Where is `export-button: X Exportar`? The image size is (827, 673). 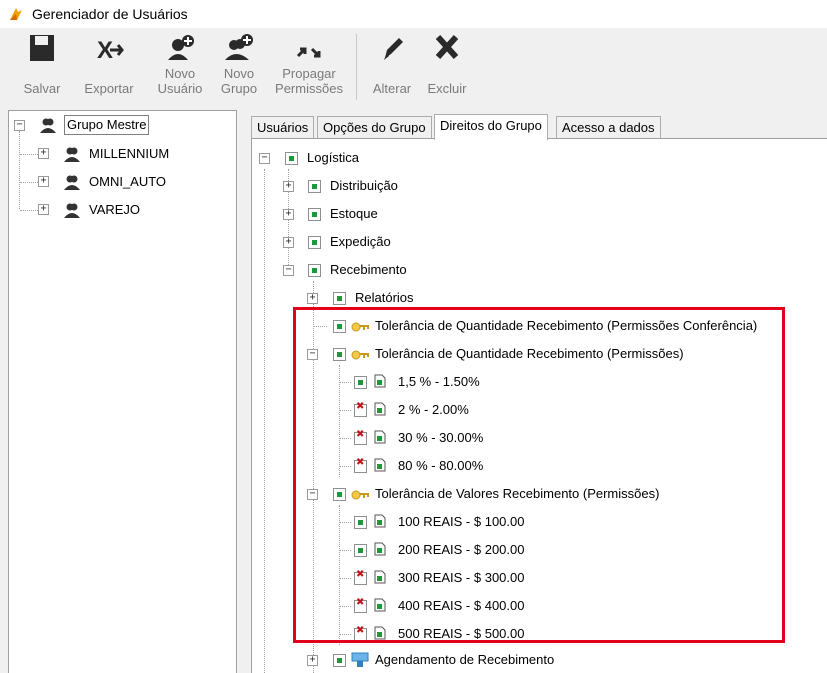 export-button: X Exportar is located at coordinates (109, 66).